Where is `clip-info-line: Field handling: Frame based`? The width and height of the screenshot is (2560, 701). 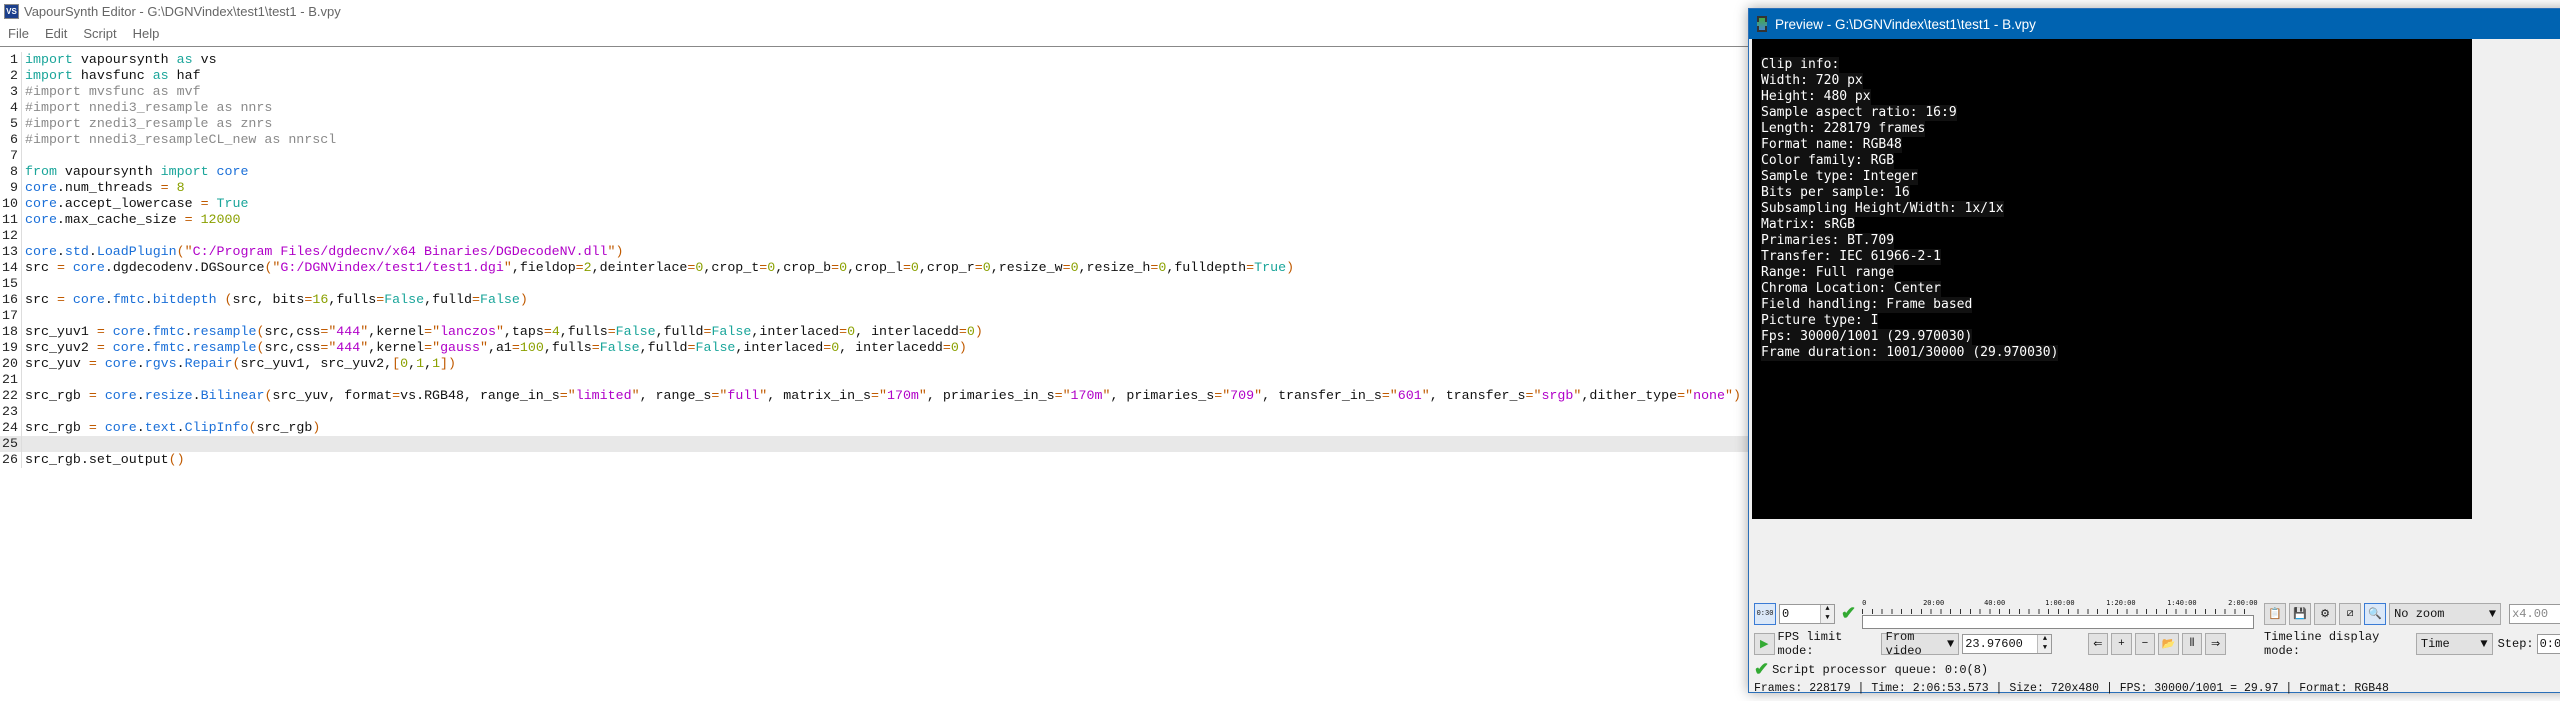 clip-info-line: Field handling: Frame based is located at coordinates (1867, 305).